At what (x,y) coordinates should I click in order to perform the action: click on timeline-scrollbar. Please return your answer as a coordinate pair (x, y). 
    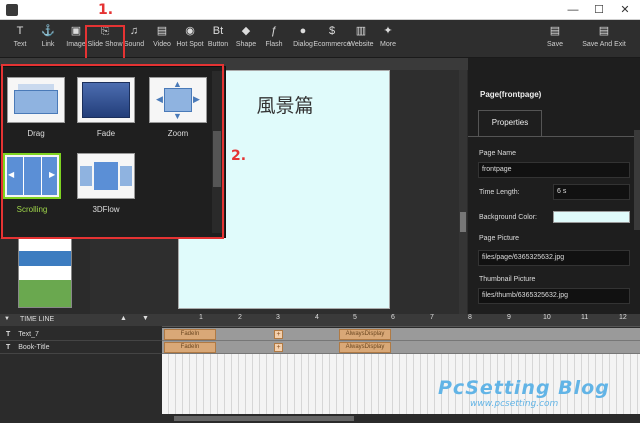
    Looking at the image, I should click on (401, 418).